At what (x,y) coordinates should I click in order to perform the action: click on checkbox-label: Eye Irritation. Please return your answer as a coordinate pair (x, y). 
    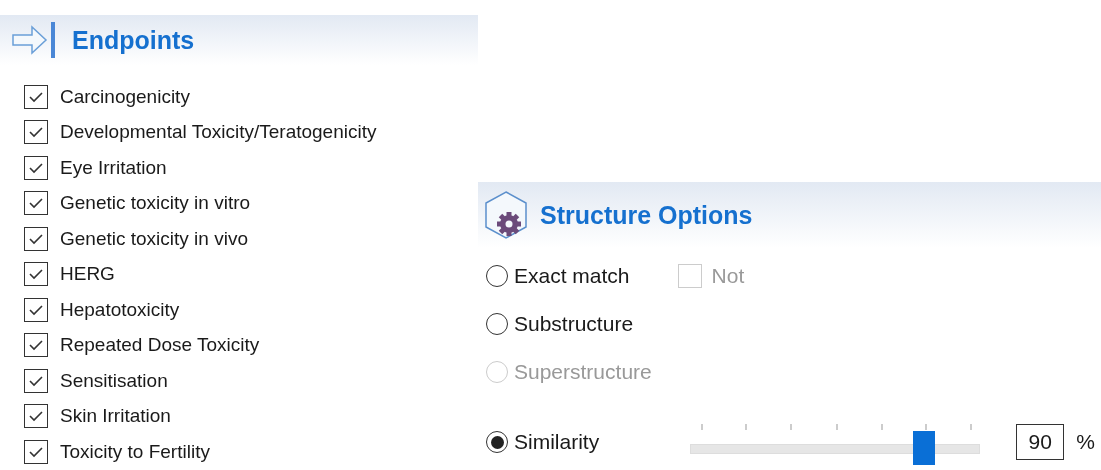
    Looking at the image, I should click on (113, 167).